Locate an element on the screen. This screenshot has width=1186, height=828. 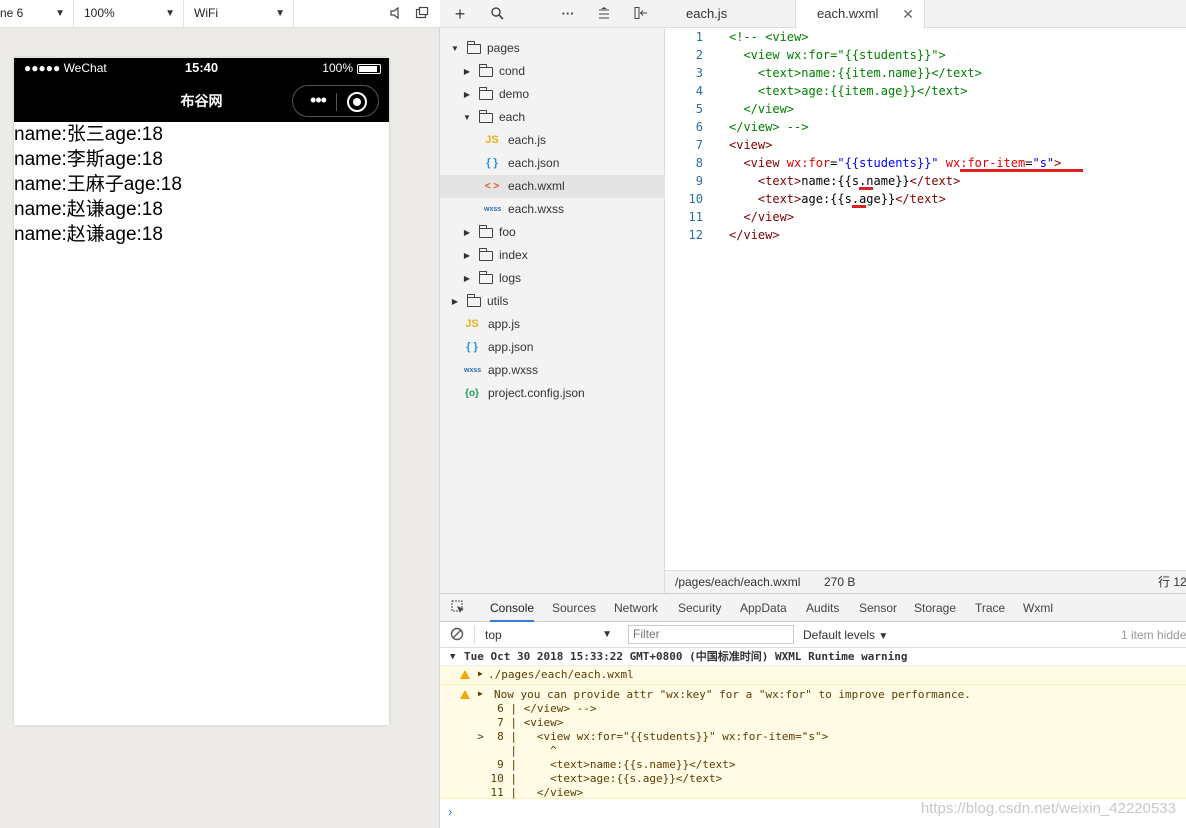
tab-sources: Sources is located at coordinates (574, 608).